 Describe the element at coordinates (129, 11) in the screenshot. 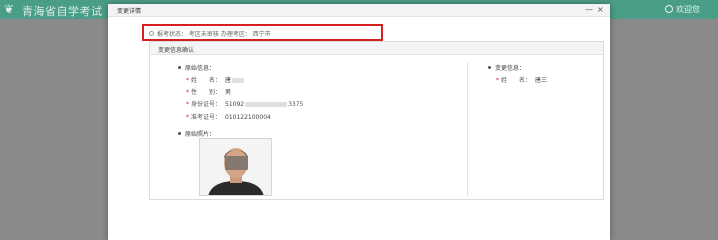

I see `dialog-title: 变更详情` at that location.